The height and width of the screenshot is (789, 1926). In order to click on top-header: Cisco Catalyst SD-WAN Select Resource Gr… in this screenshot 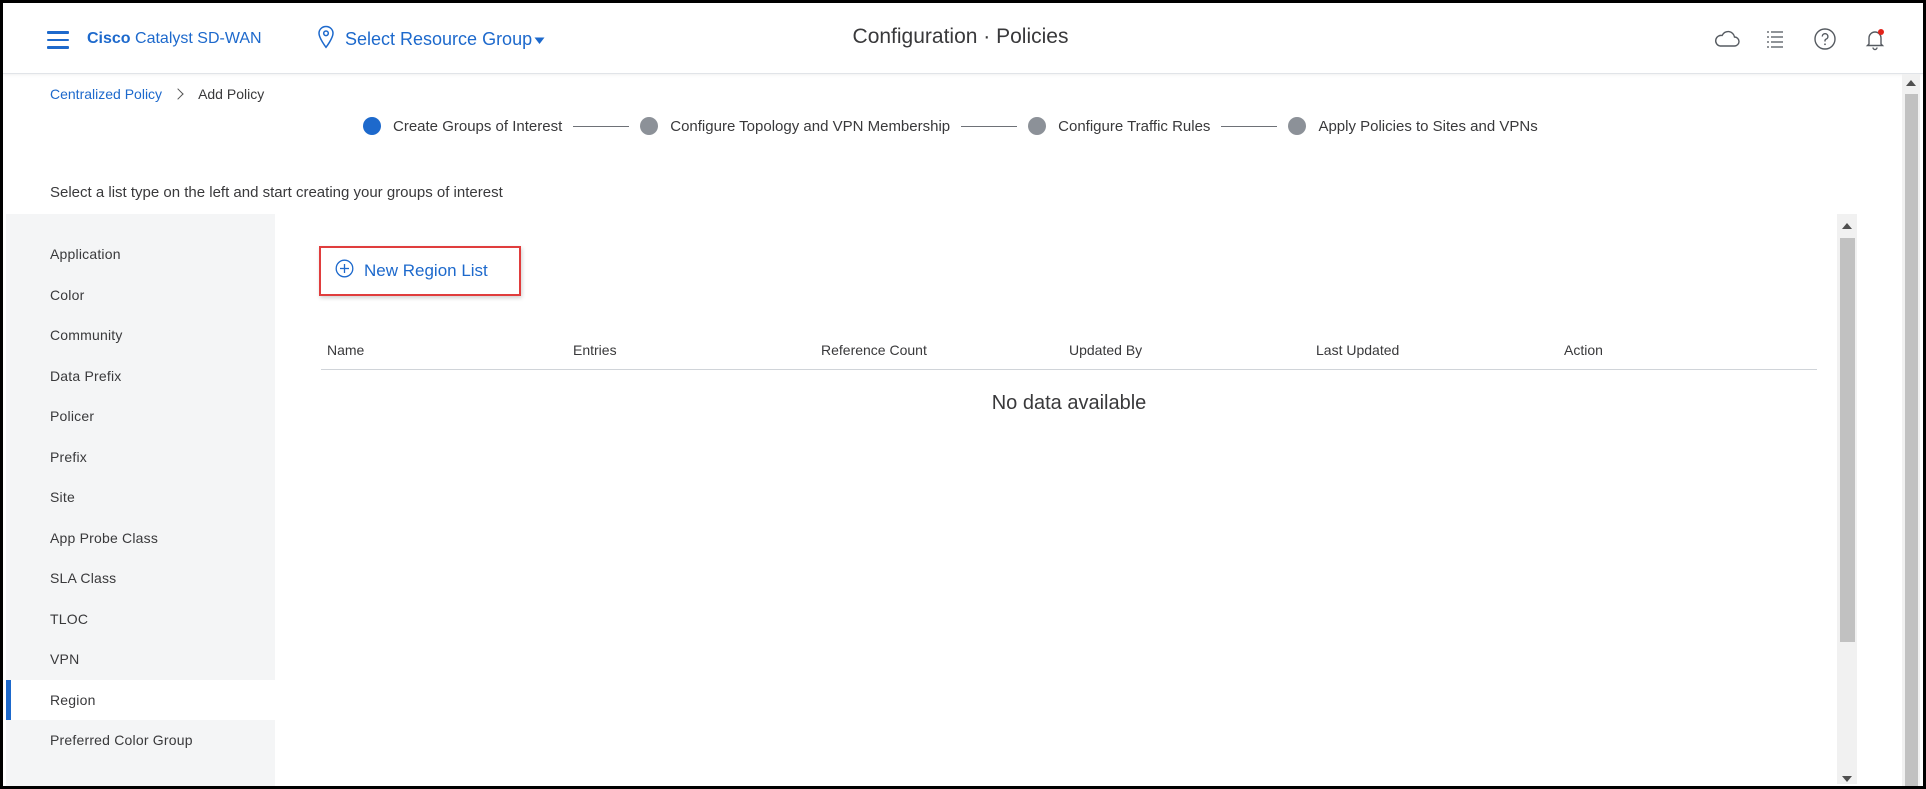, I will do `click(963, 38)`.